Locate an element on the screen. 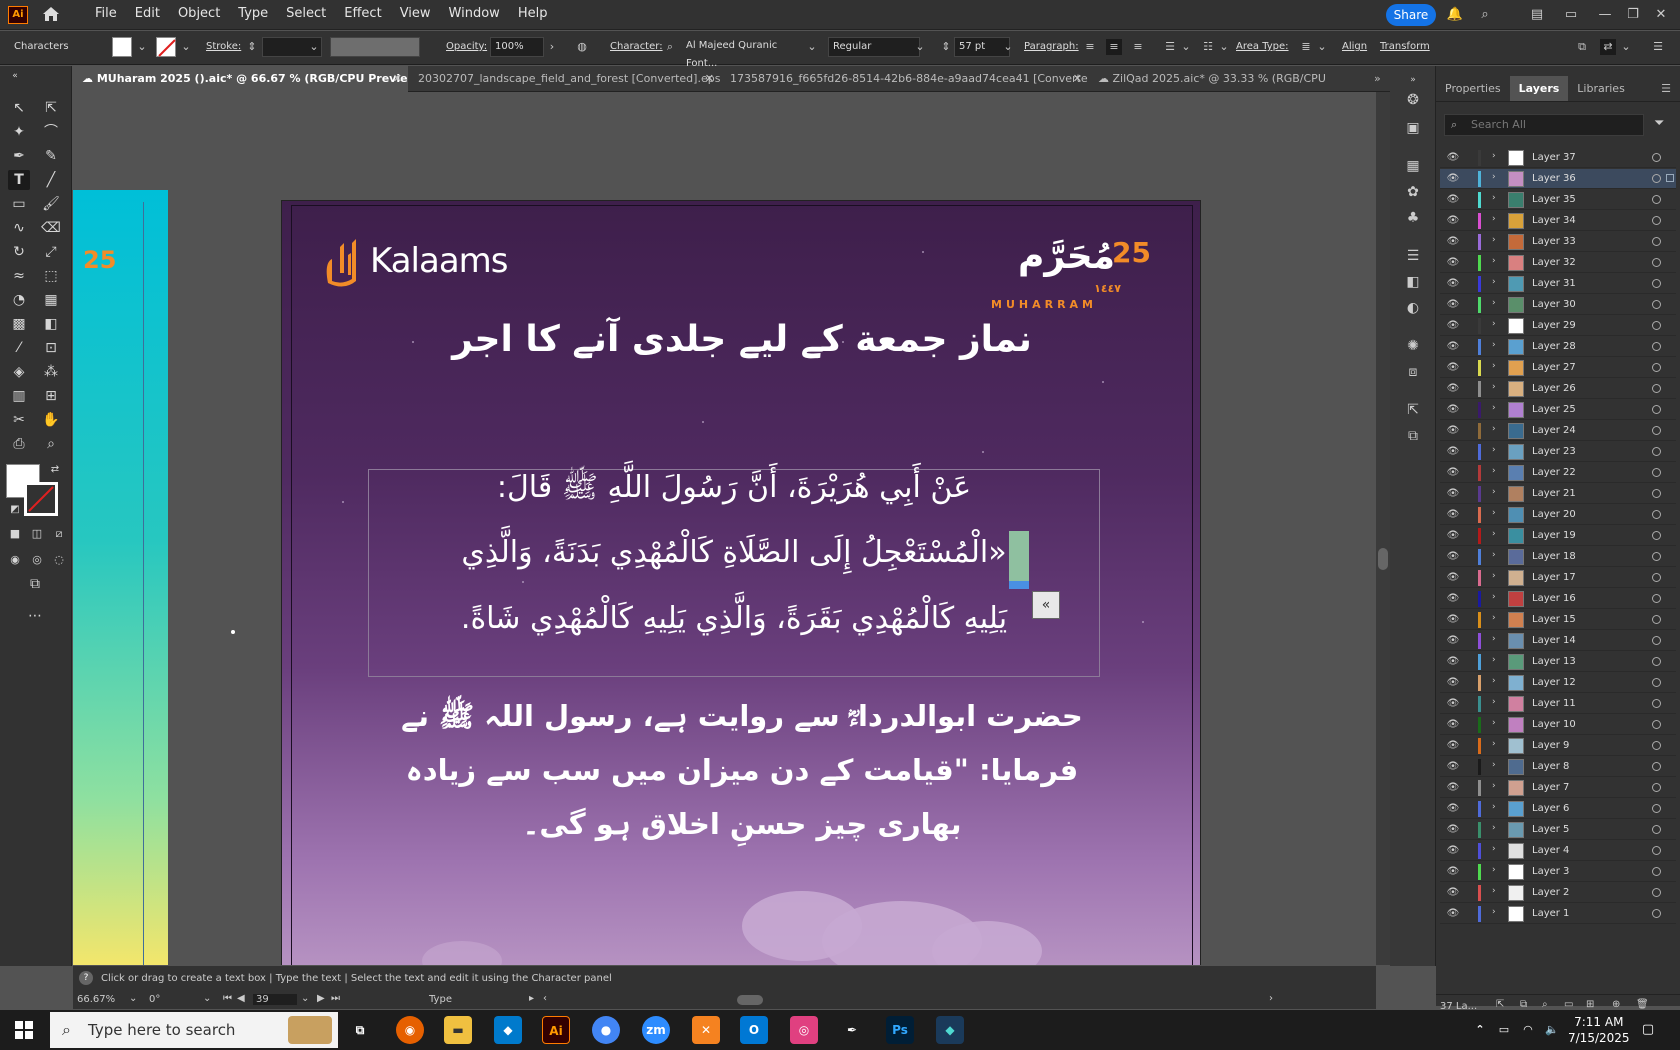  layer-name: Layer 22 is located at coordinates (1554, 472).